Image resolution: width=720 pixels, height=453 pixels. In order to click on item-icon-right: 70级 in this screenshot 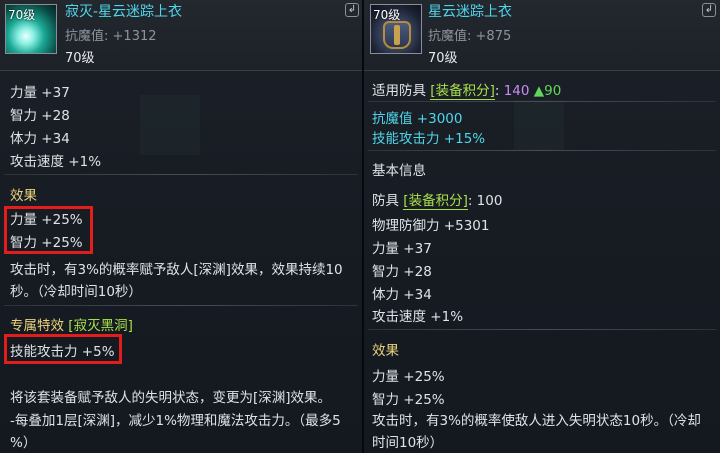, I will do `click(396, 29)`.